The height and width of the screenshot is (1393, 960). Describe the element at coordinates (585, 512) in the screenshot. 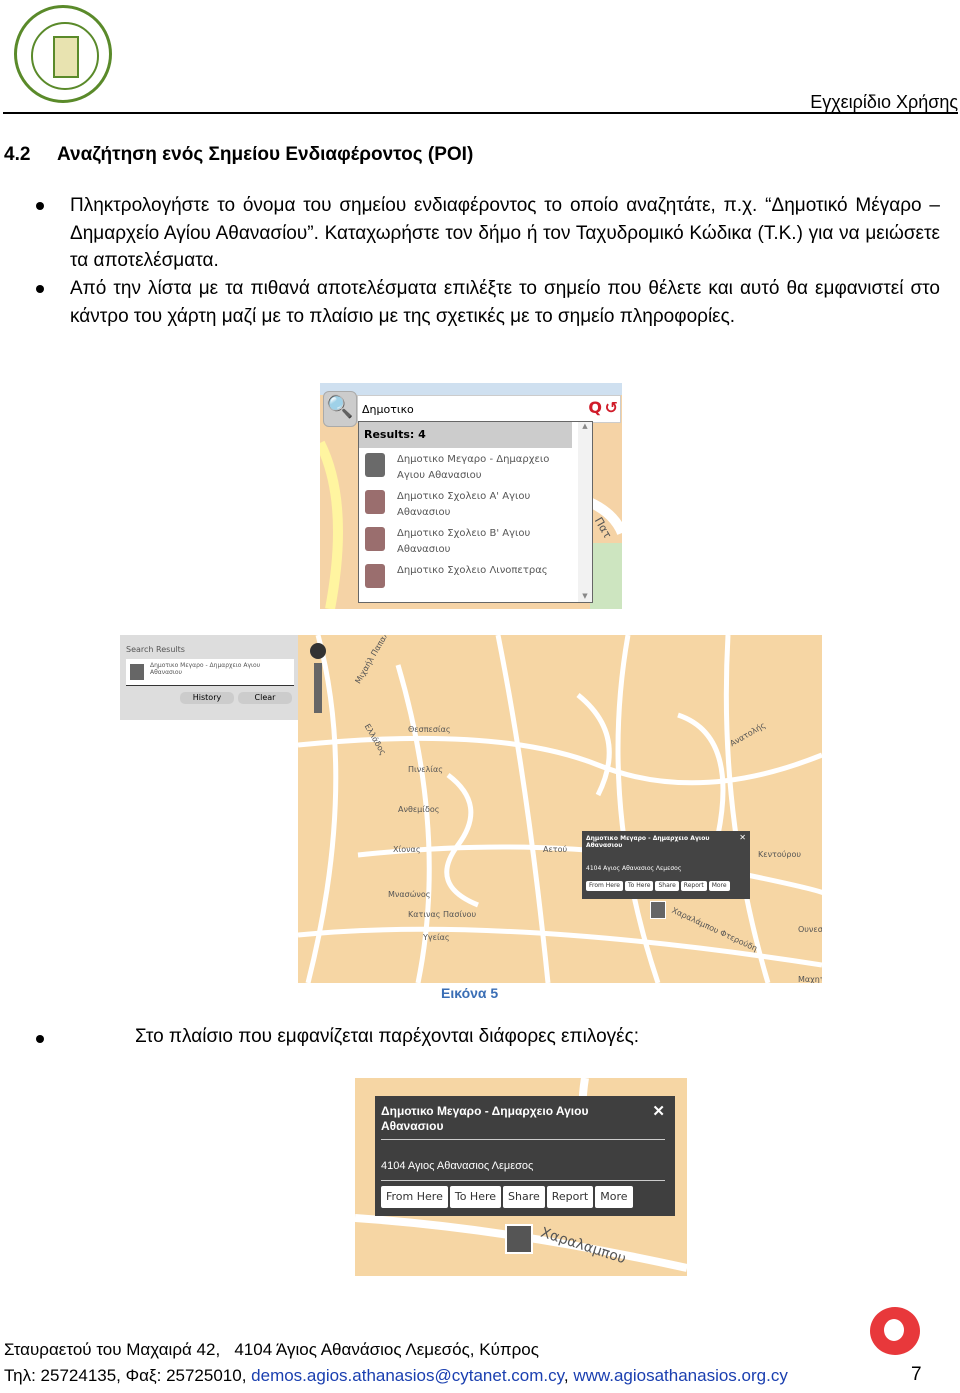

I see `scrollbar: ▲ ▼` at that location.